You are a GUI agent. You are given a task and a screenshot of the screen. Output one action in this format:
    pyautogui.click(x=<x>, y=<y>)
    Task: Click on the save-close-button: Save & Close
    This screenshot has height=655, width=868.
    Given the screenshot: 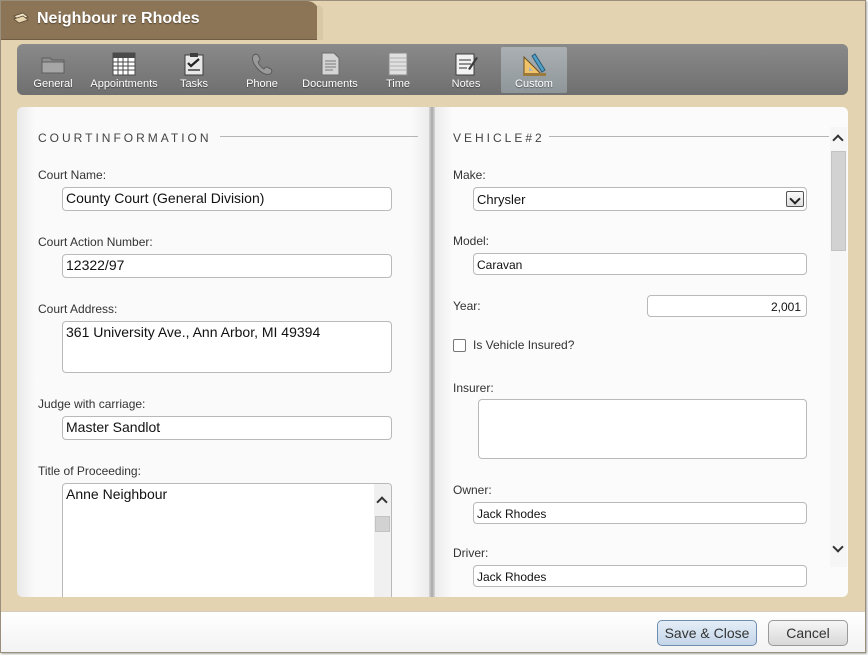 What is the action you would take?
    pyautogui.click(x=707, y=633)
    